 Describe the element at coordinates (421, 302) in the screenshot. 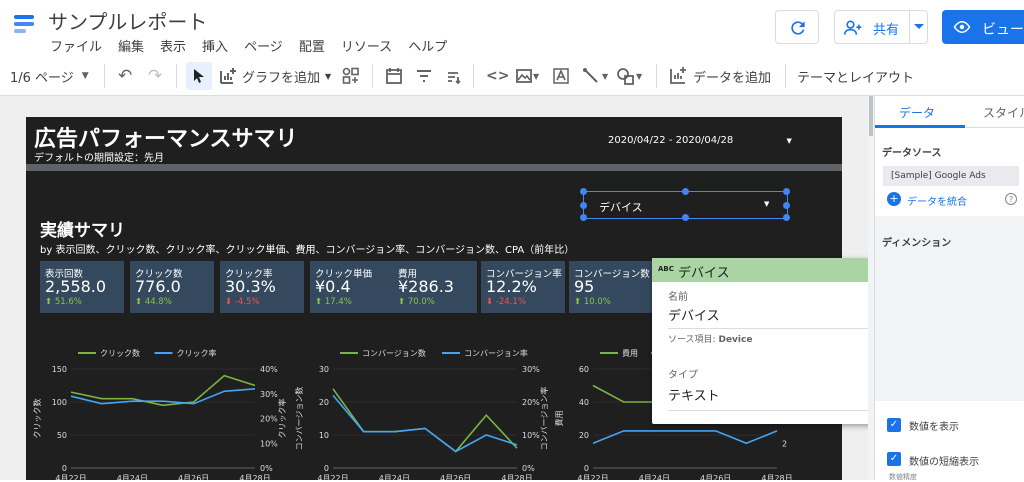

I see `scorecard-delta: 70.0%` at that location.